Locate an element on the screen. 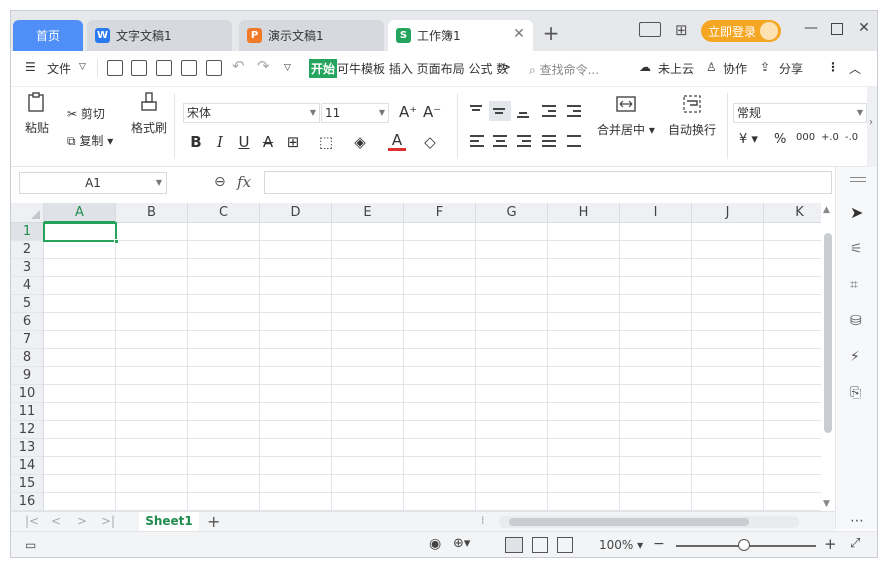 This screenshot has height=567, width=888. paste-button: 粘贴 is located at coordinates (37, 113).